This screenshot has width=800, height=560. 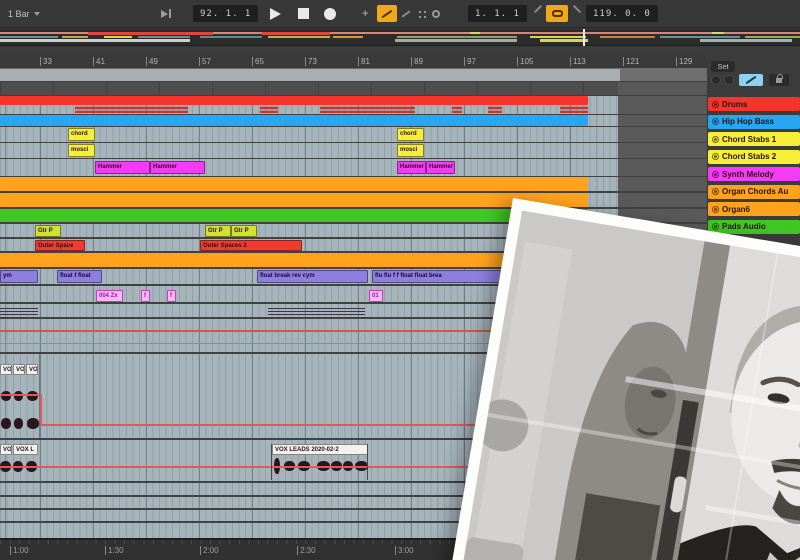 I want to click on loop-button, so click(x=557, y=13).